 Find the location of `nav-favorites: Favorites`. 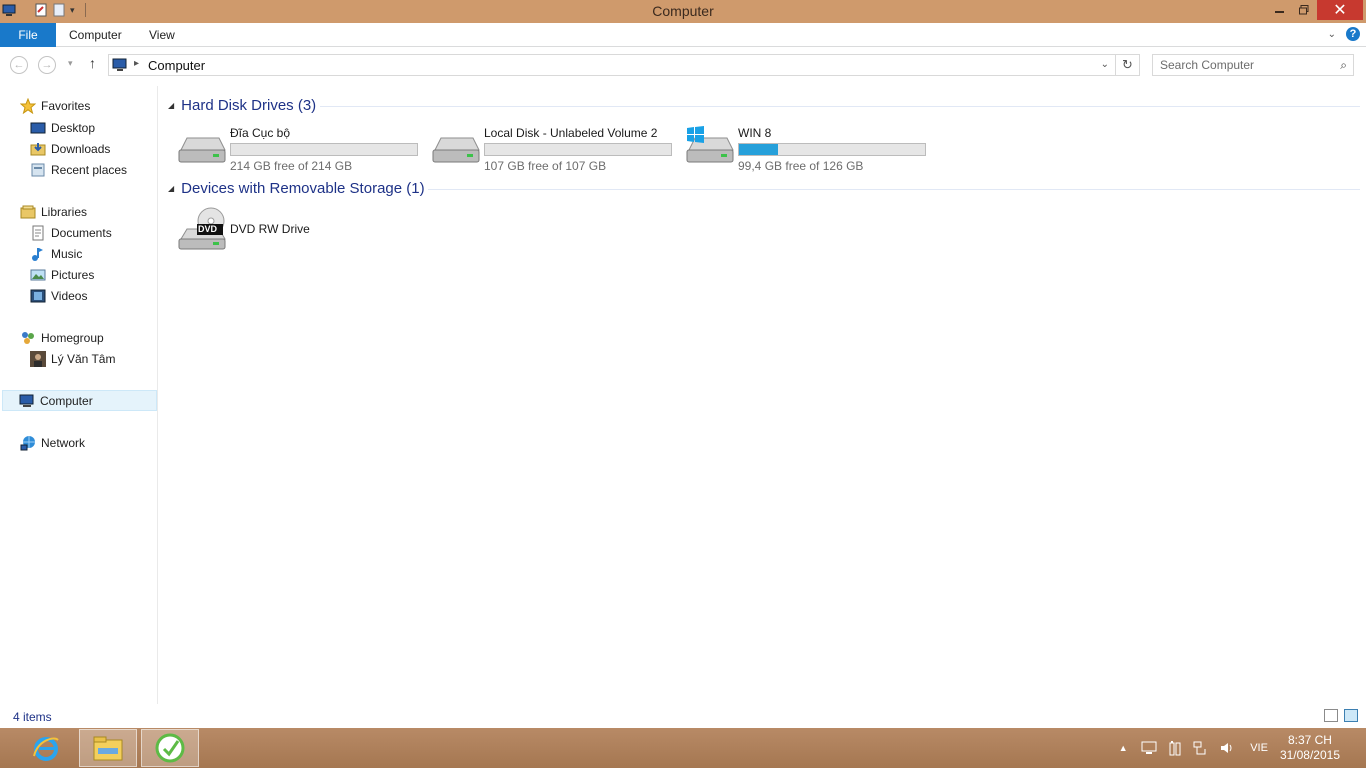

nav-favorites: Favorites is located at coordinates (55, 105).